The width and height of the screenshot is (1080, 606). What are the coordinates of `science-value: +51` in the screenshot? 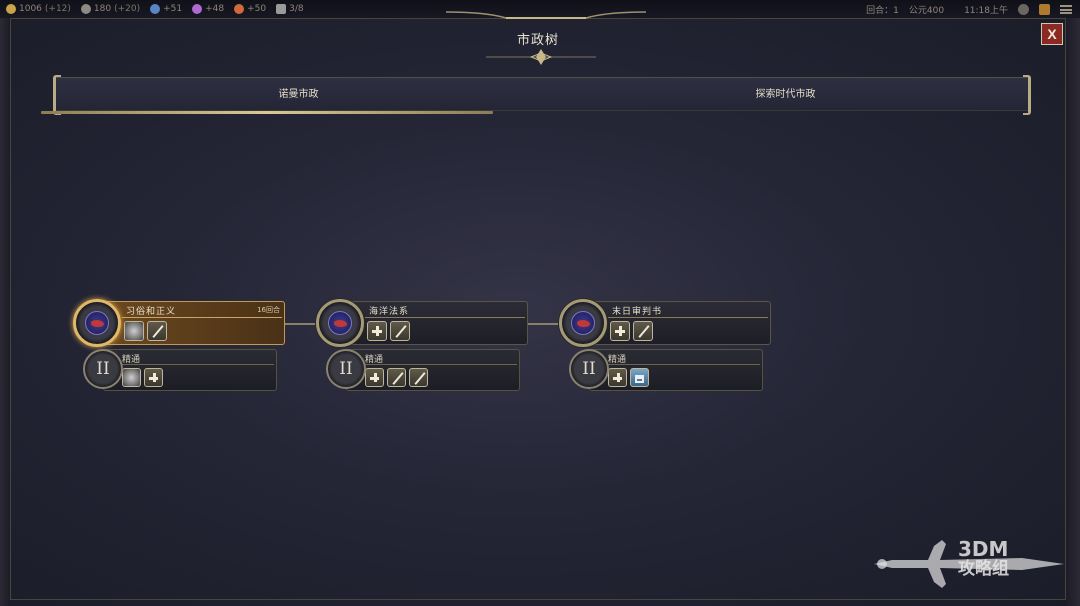 It's located at (173, 9).